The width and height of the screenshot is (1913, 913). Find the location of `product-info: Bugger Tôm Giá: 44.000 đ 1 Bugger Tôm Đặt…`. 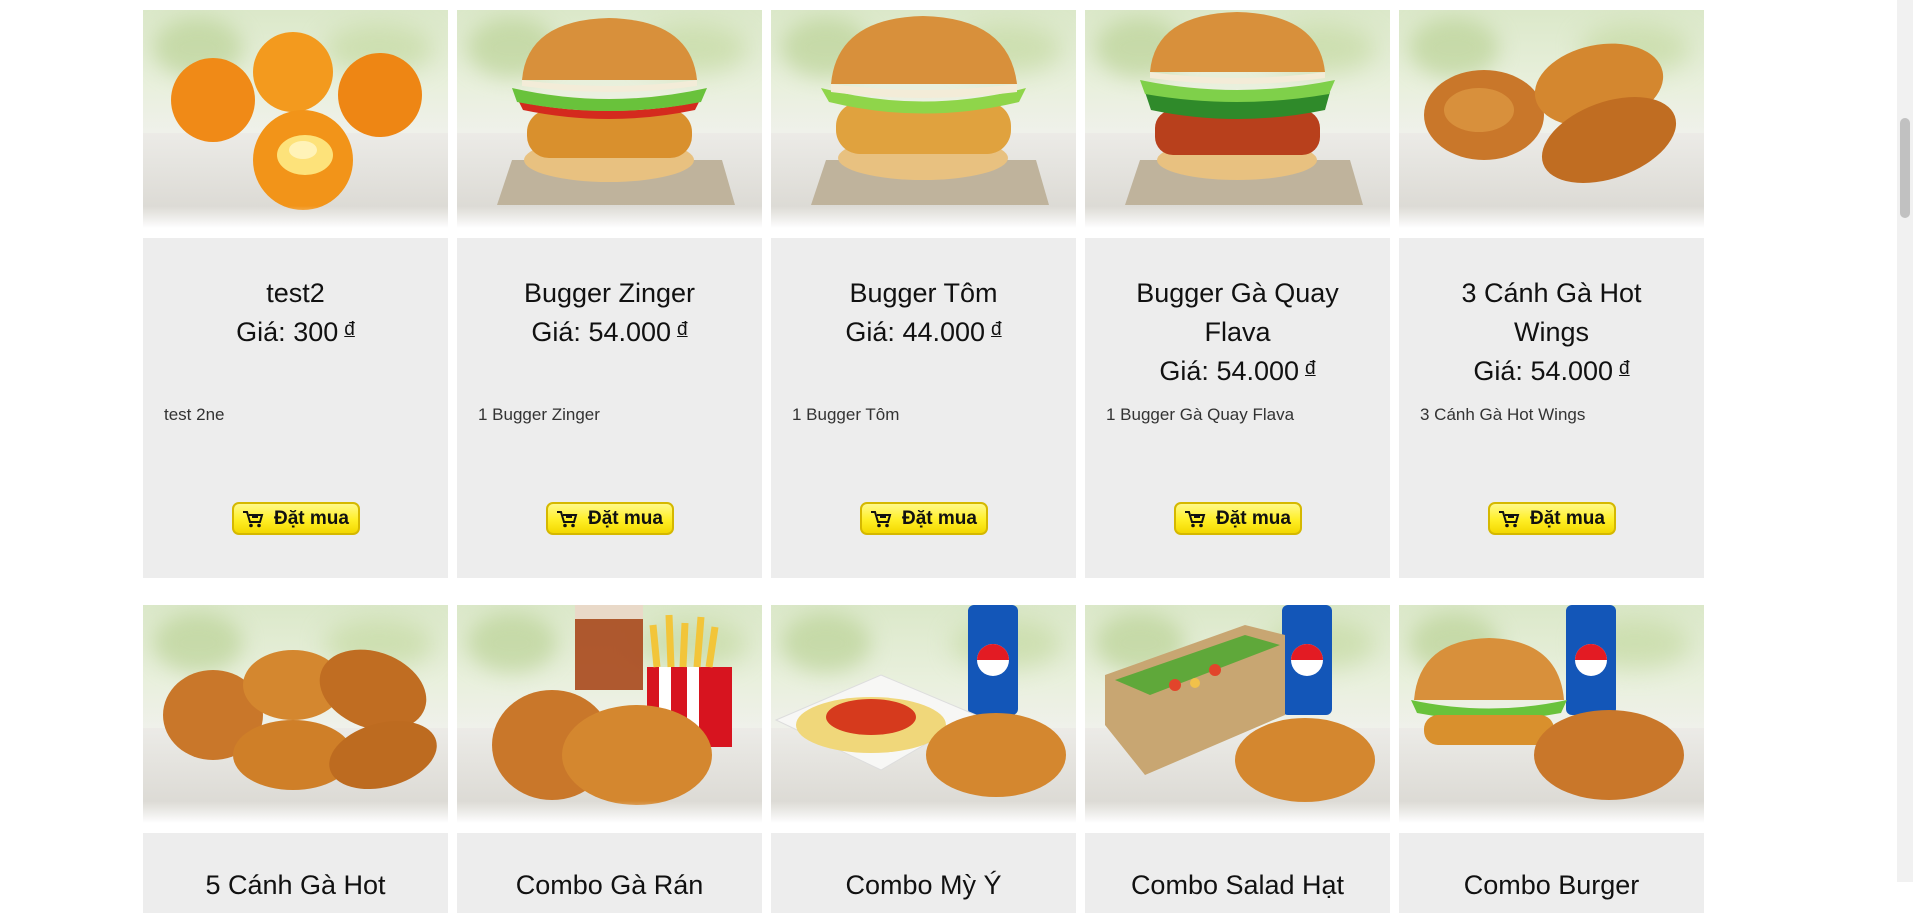

product-info: Bugger Tôm Giá: 44.000 đ 1 Bugger Tôm Đặt… is located at coordinates (923, 408).